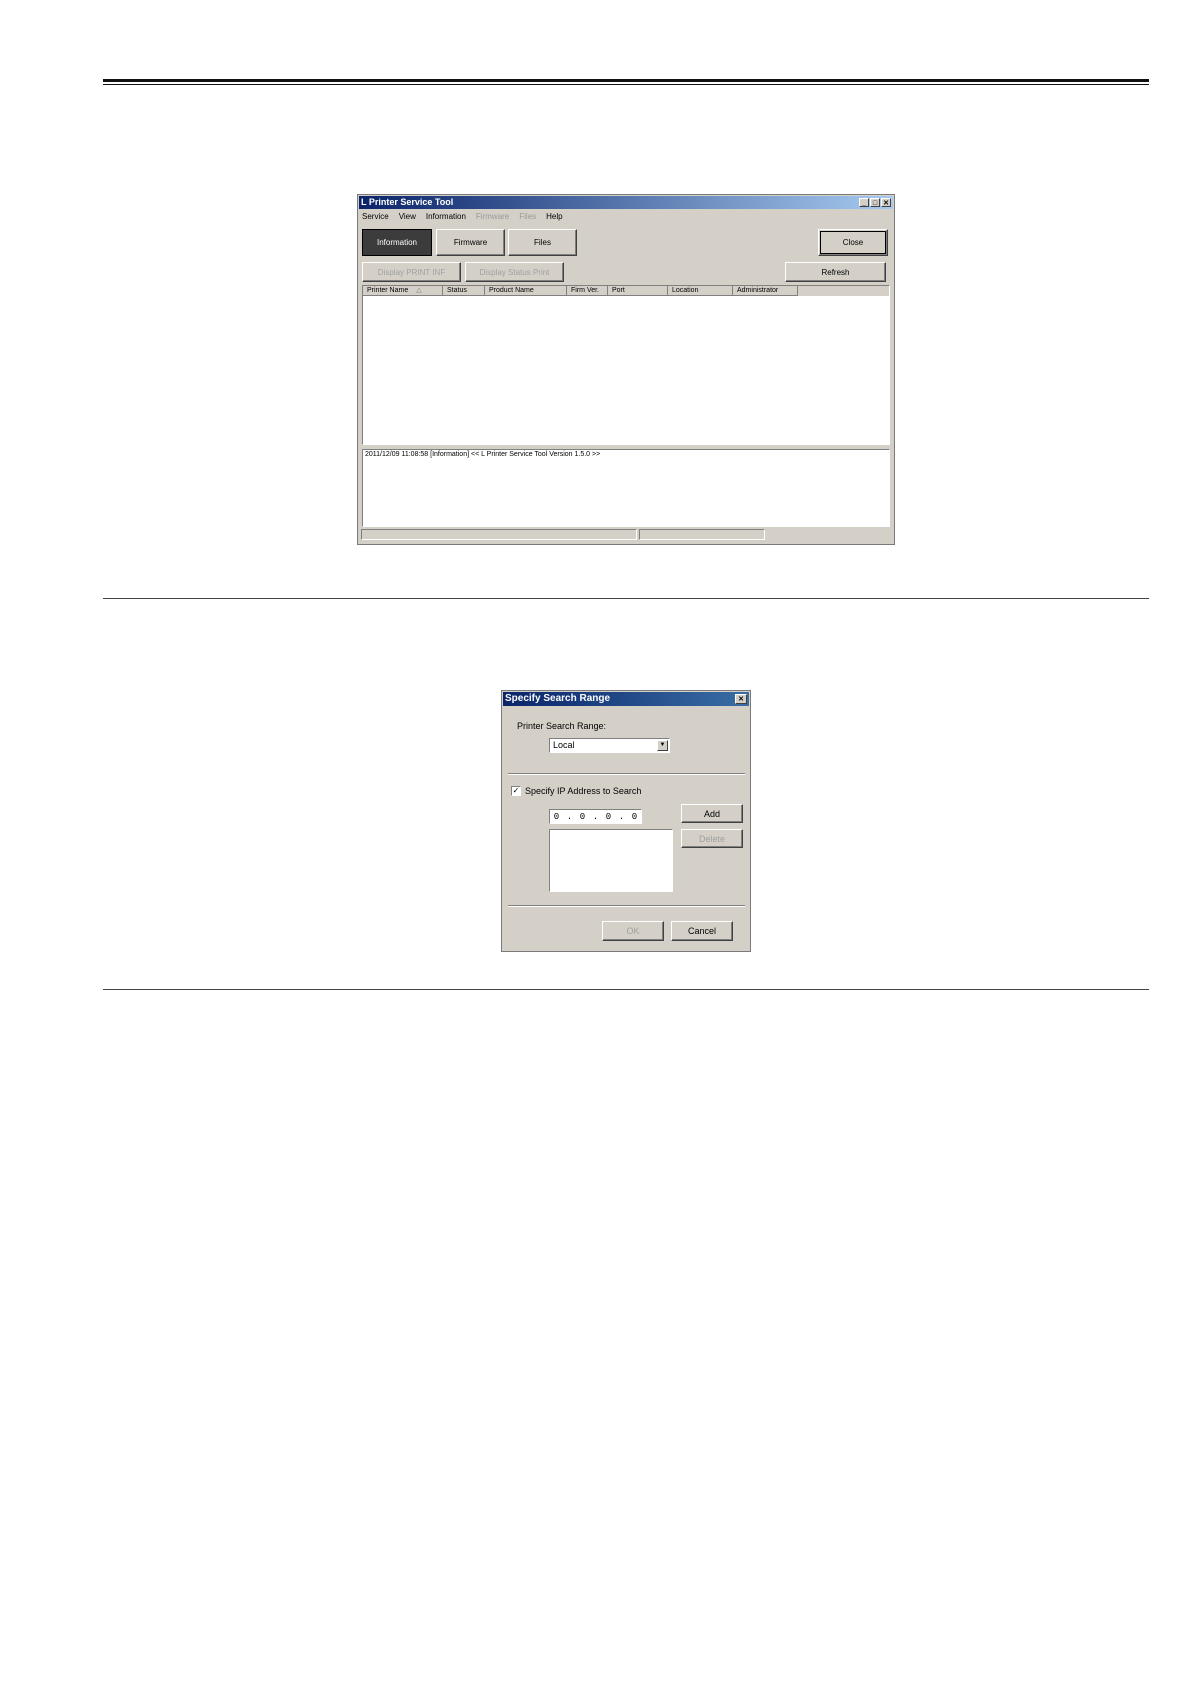 This screenshot has width=1190, height=1684. What do you see at coordinates (397, 242) in the screenshot?
I see `tab-information: Information` at bounding box center [397, 242].